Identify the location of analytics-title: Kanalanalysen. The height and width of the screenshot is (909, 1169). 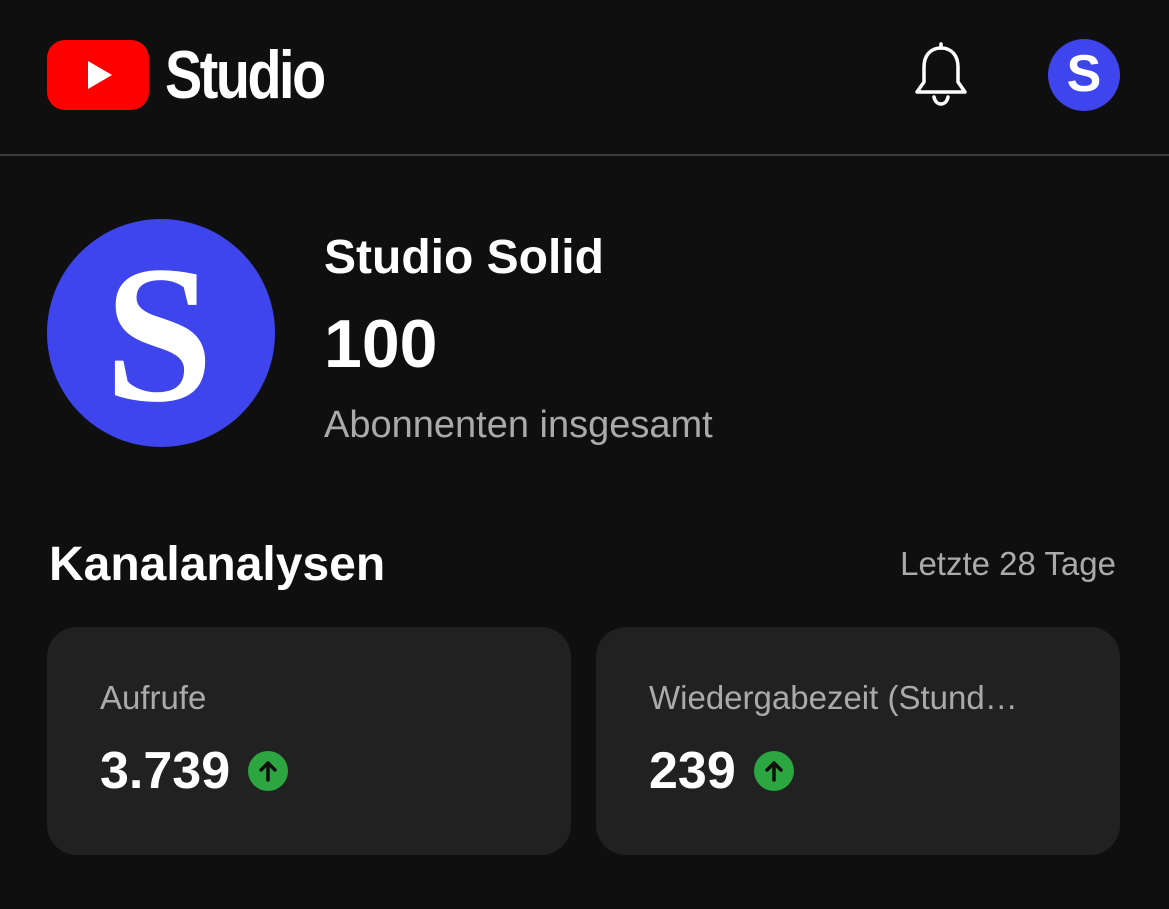
(217, 564).